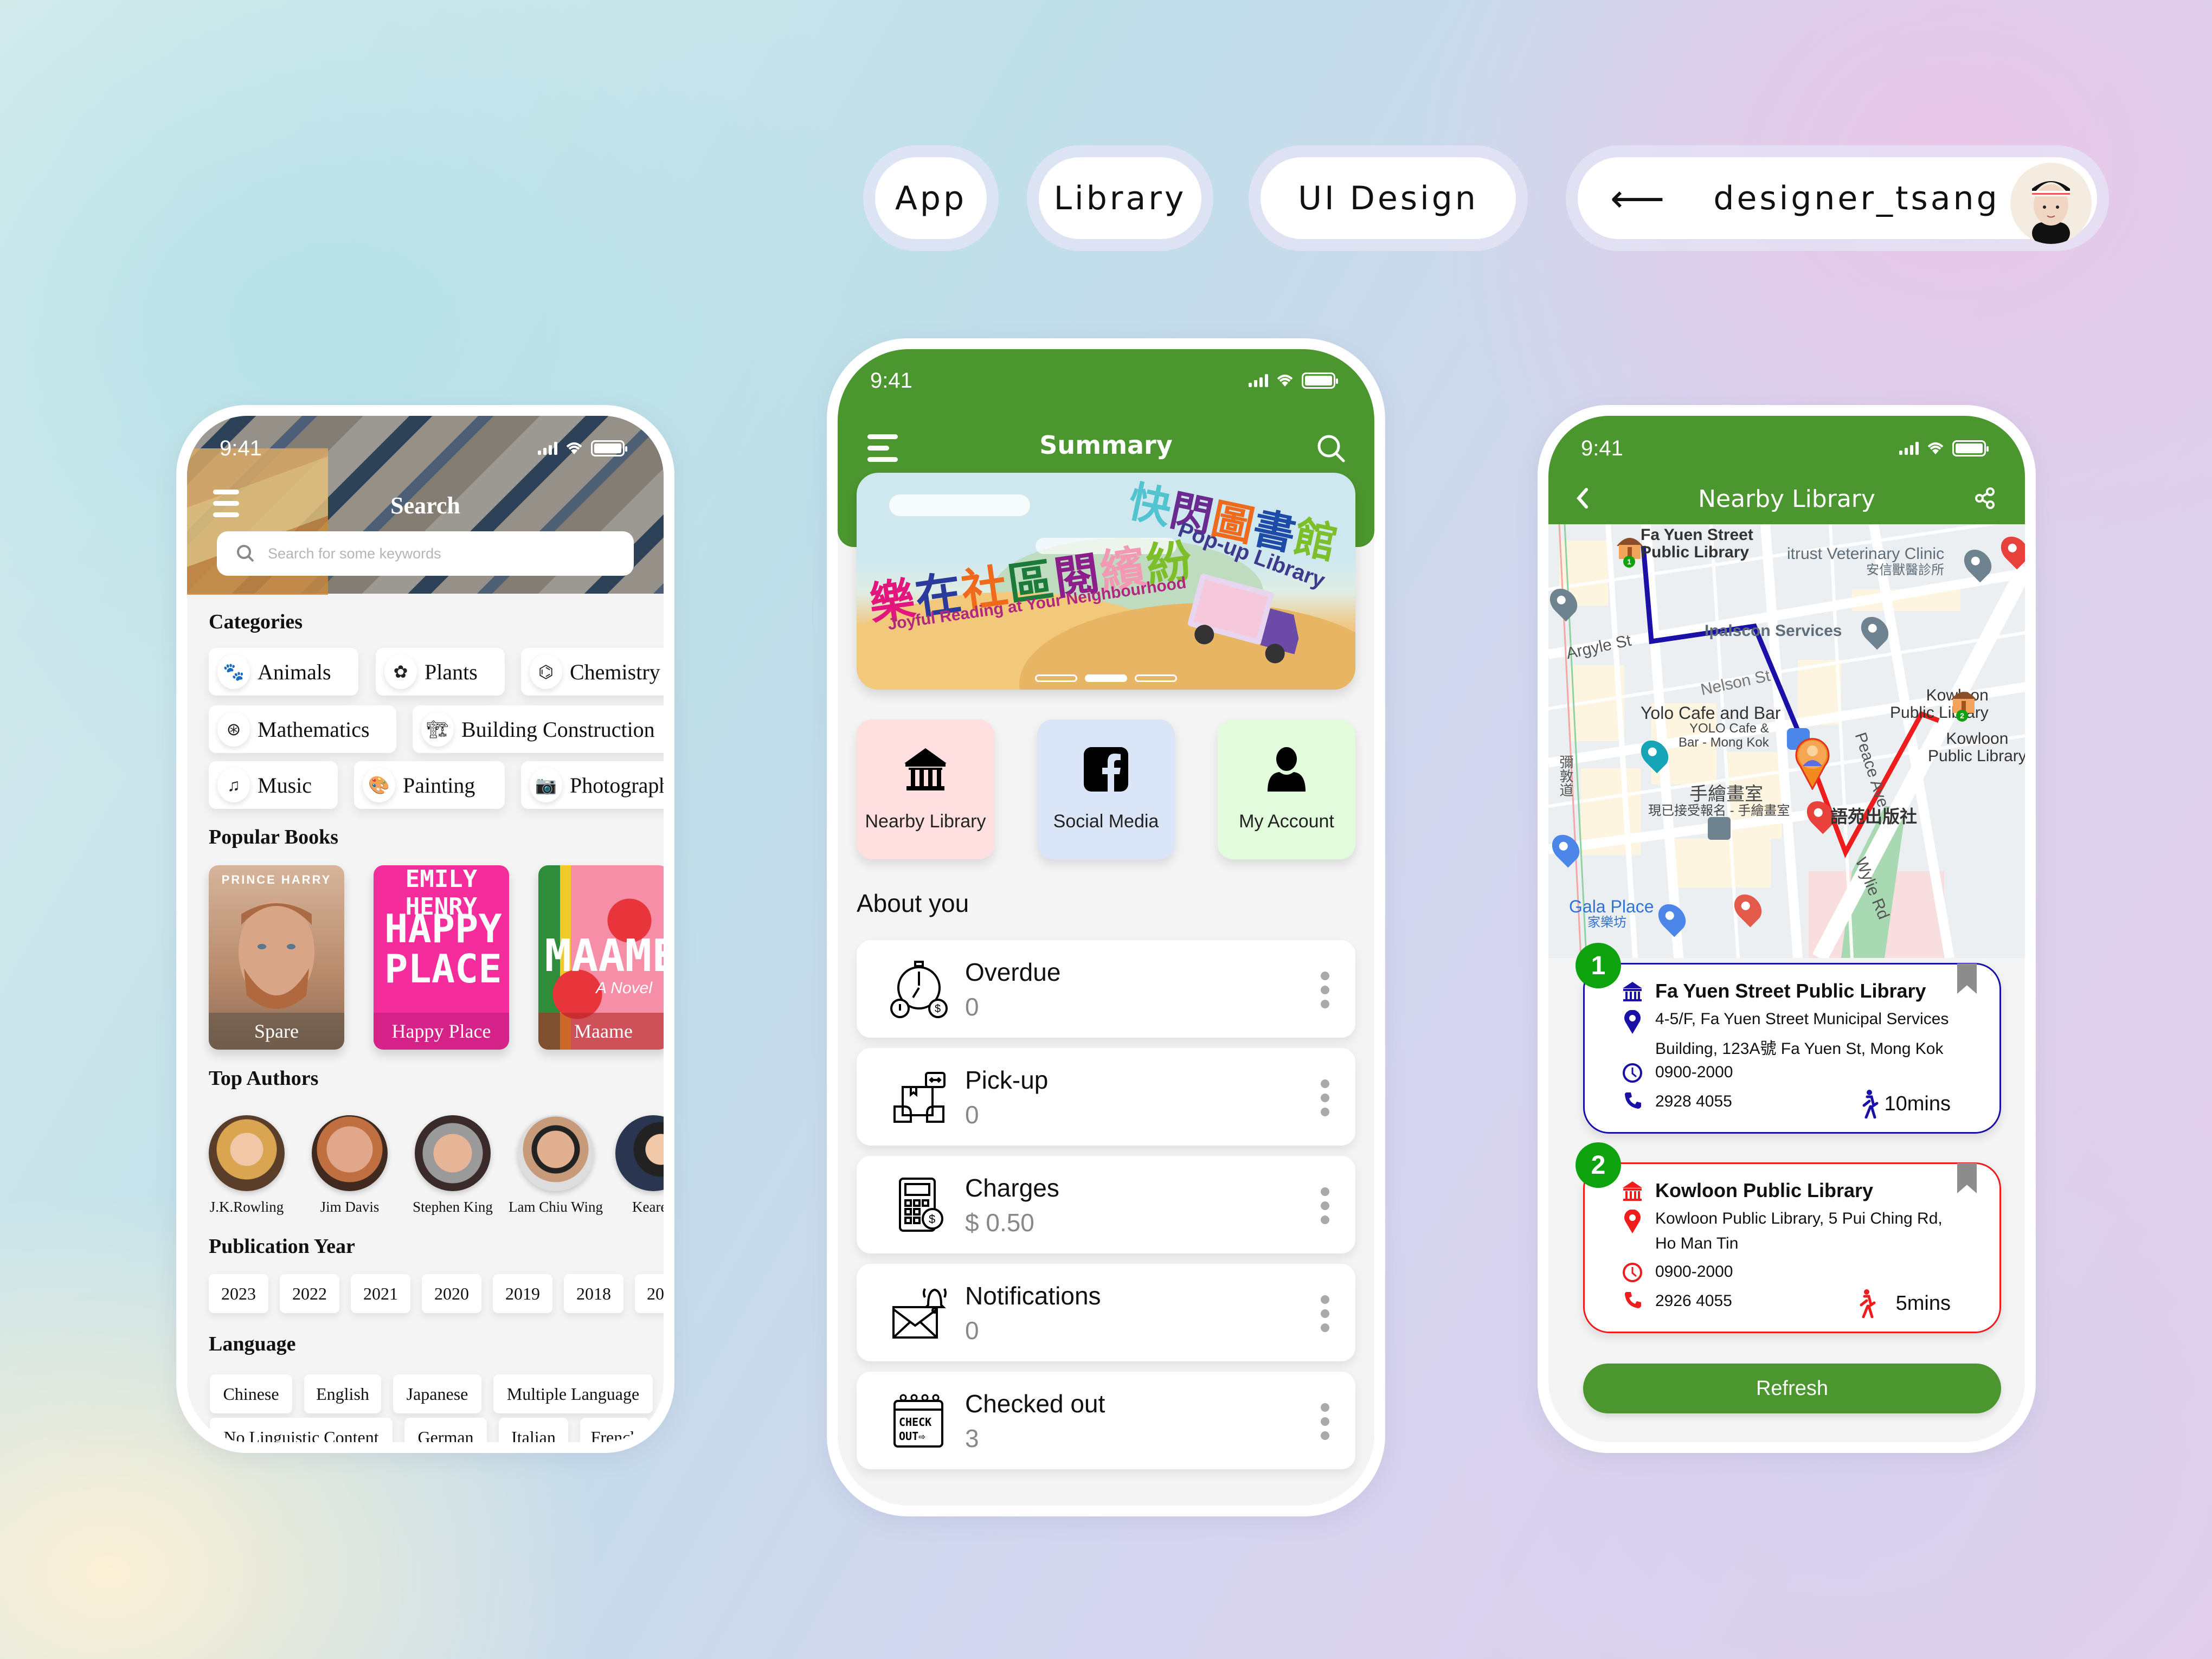 The height and width of the screenshot is (1659, 2212). What do you see at coordinates (1719, 828) in the screenshot?
I see `school-marker-icon` at bounding box center [1719, 828].